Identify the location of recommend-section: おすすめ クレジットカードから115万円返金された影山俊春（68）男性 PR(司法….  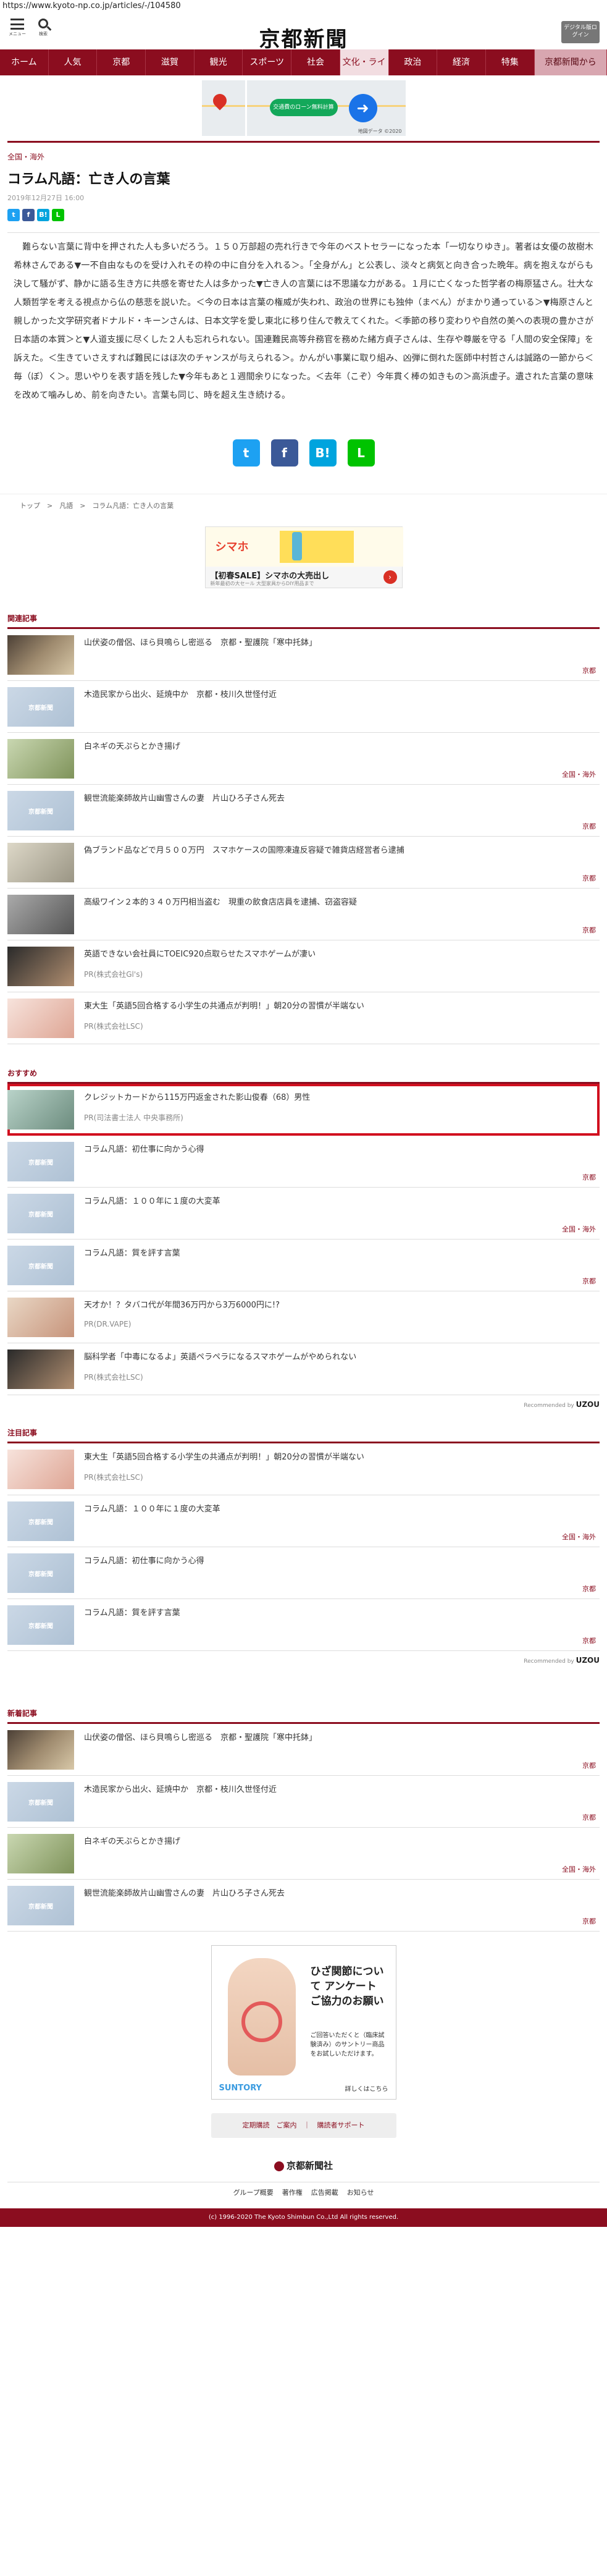
(303, 1239).